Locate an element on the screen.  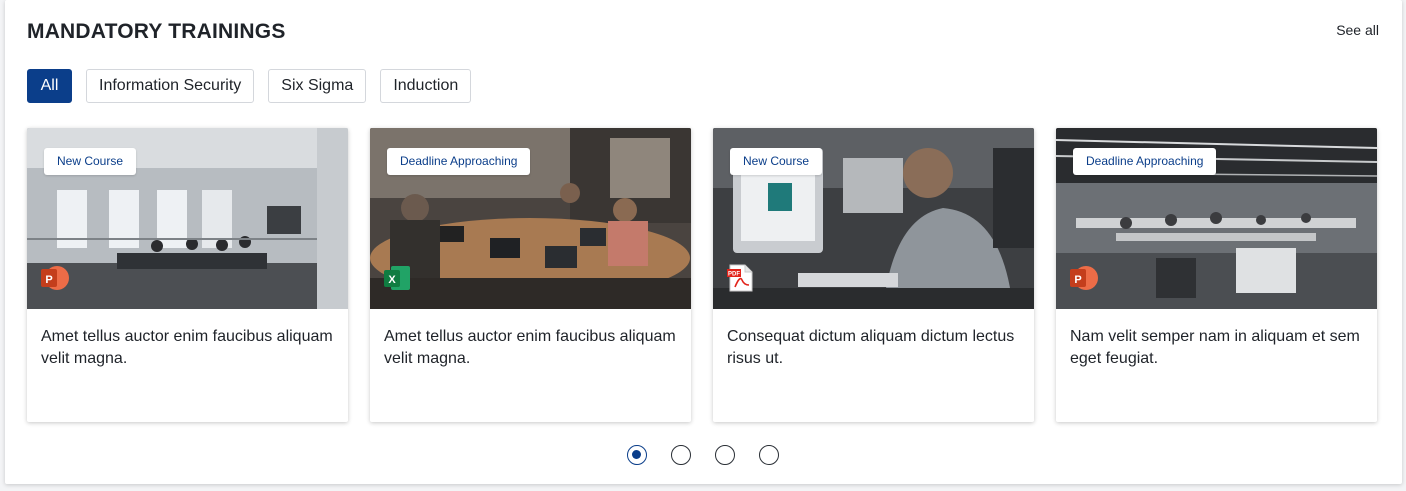
excel-icon: X is located at coordinates (397, 278).